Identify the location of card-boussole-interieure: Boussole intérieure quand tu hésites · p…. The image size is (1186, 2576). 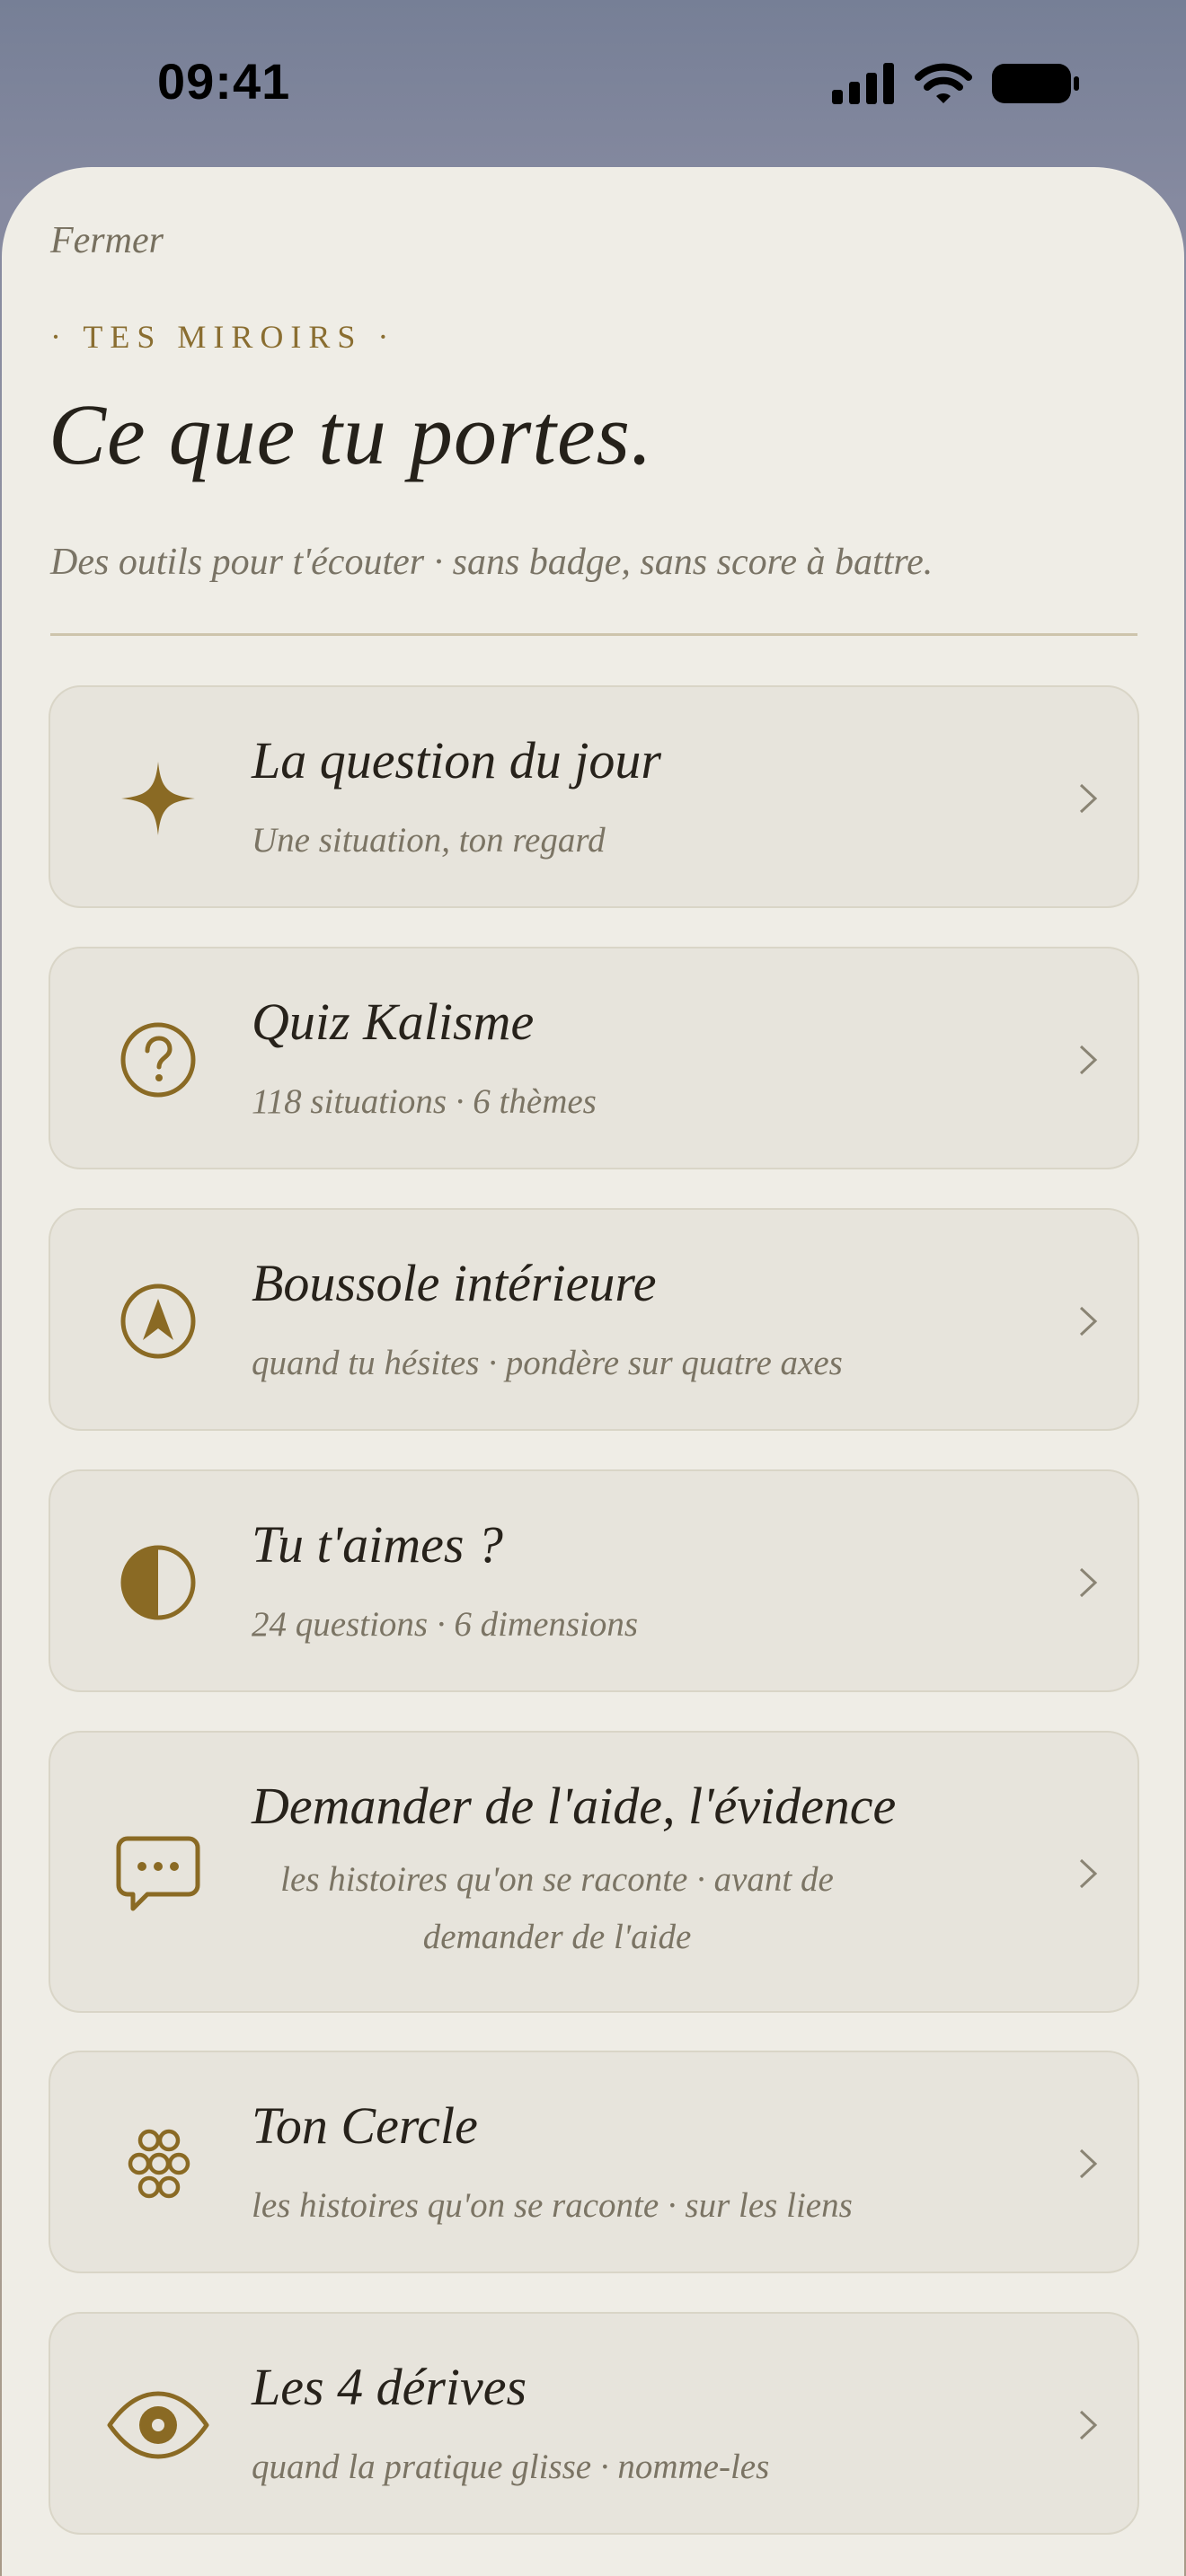
(594, 1319).